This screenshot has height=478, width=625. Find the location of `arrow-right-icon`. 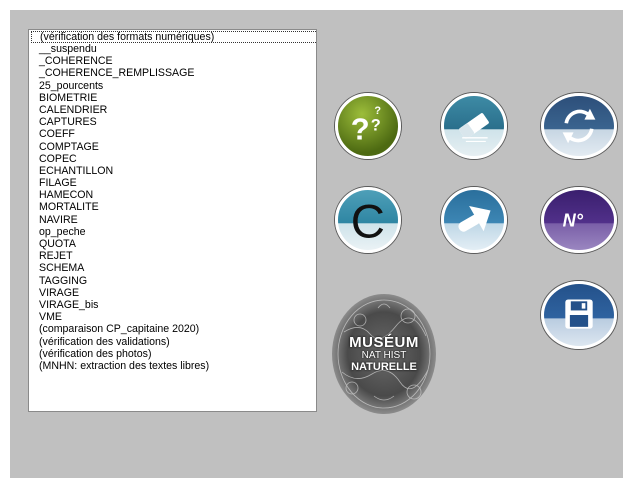

arrow-right-icon is located at coordinates (474, 219).